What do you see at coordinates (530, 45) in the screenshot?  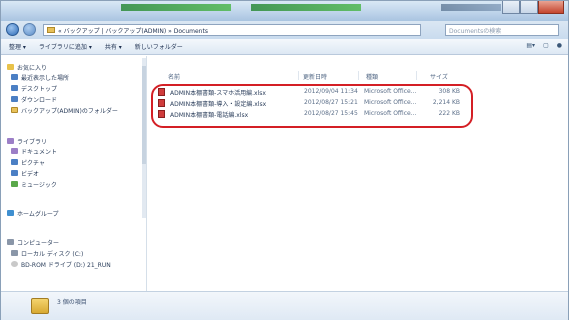 I see `view-options-icon: ▤▾` at bounding box center [530, 45].